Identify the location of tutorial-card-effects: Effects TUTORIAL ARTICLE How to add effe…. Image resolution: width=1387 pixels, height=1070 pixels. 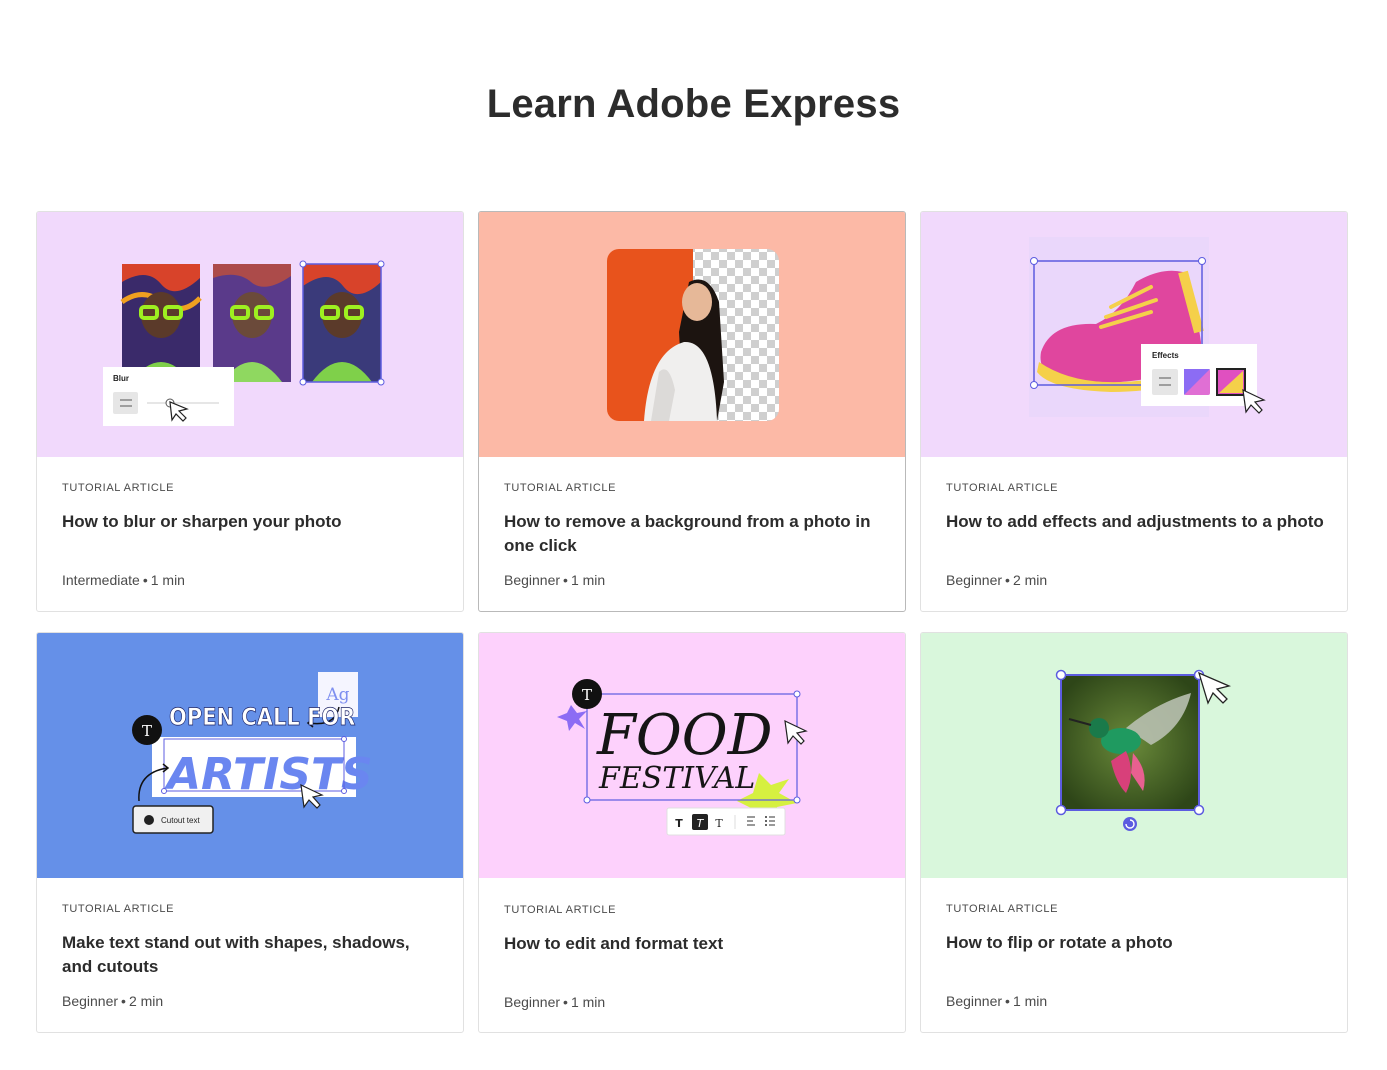
(1134, 411).